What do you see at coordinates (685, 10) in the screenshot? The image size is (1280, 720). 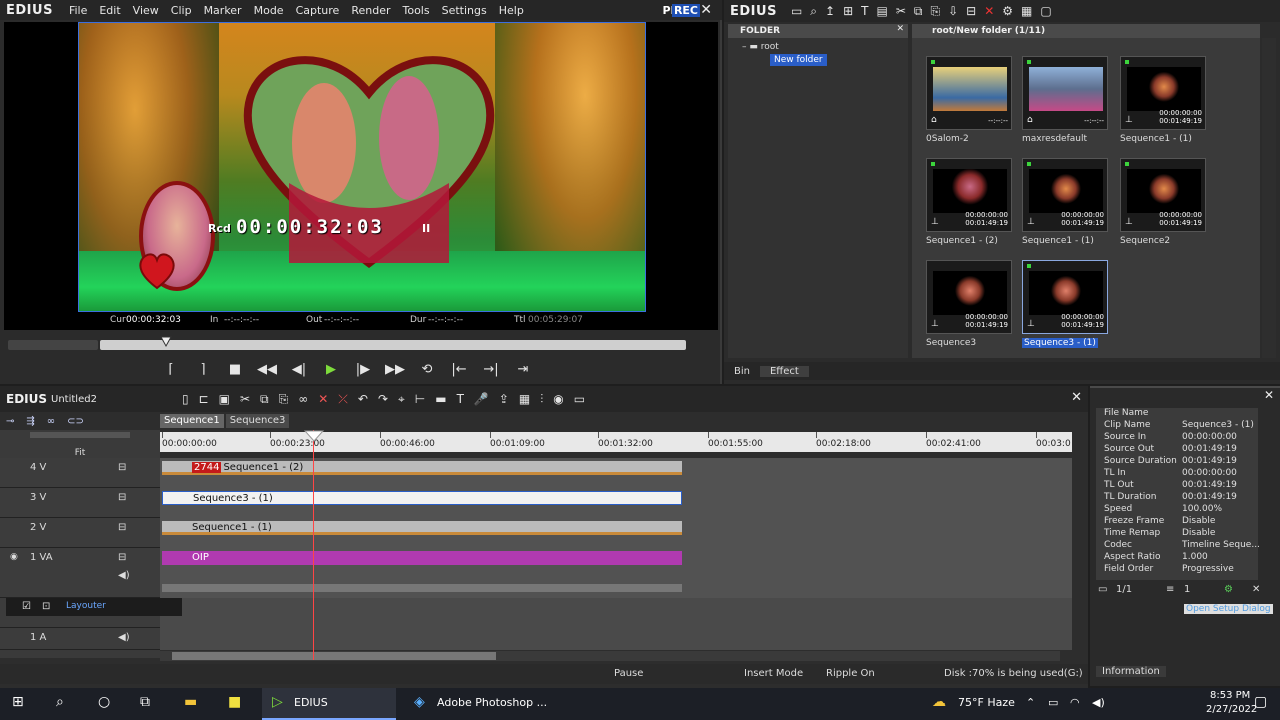 I see `rec-label: REC` at bounding box center [685, 10].